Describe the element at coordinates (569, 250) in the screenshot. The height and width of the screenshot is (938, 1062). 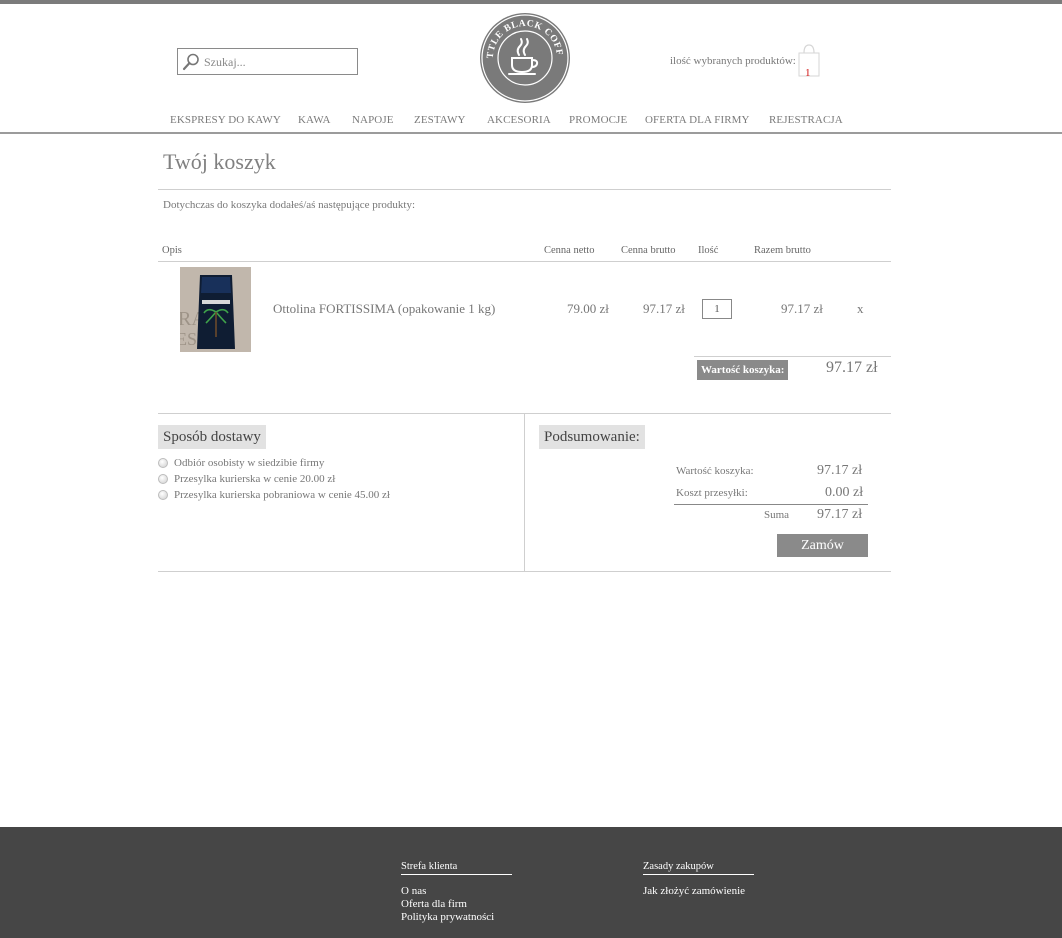
I see `col-header-net: Cenna netto` at that location.